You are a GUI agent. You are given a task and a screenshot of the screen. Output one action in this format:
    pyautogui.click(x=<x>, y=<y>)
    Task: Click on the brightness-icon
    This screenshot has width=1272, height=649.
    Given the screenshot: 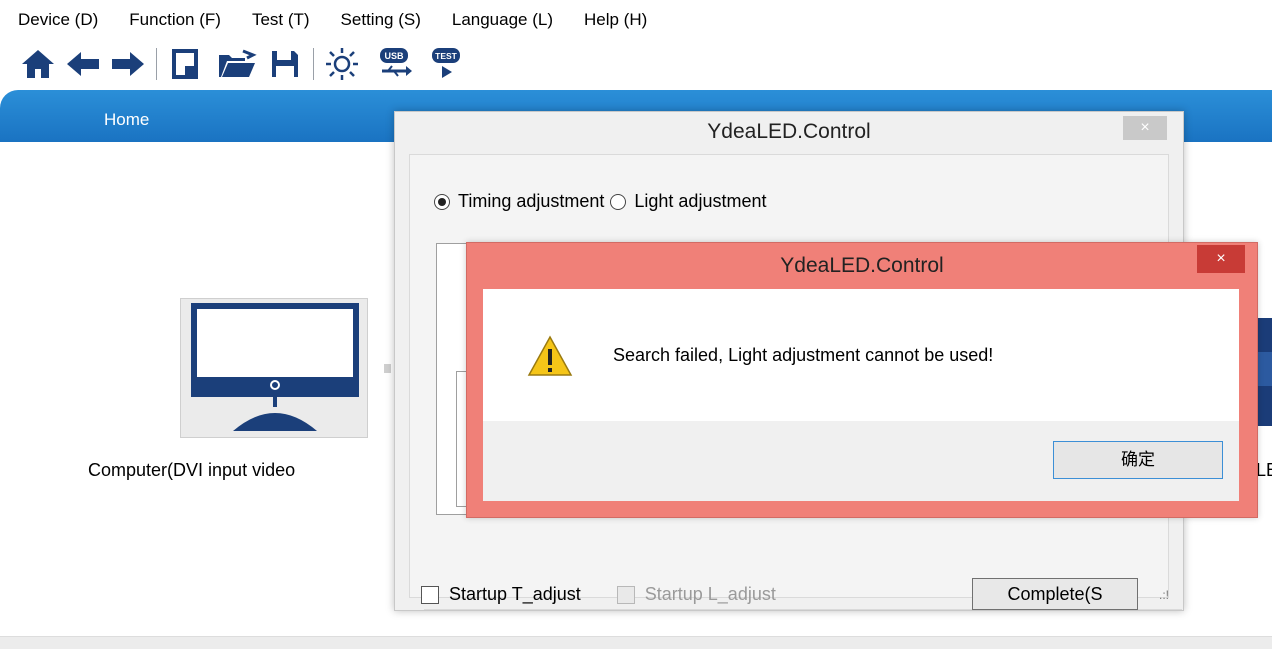 What is the action you would take?
    pyautogui.click(x=342, y=64)
    